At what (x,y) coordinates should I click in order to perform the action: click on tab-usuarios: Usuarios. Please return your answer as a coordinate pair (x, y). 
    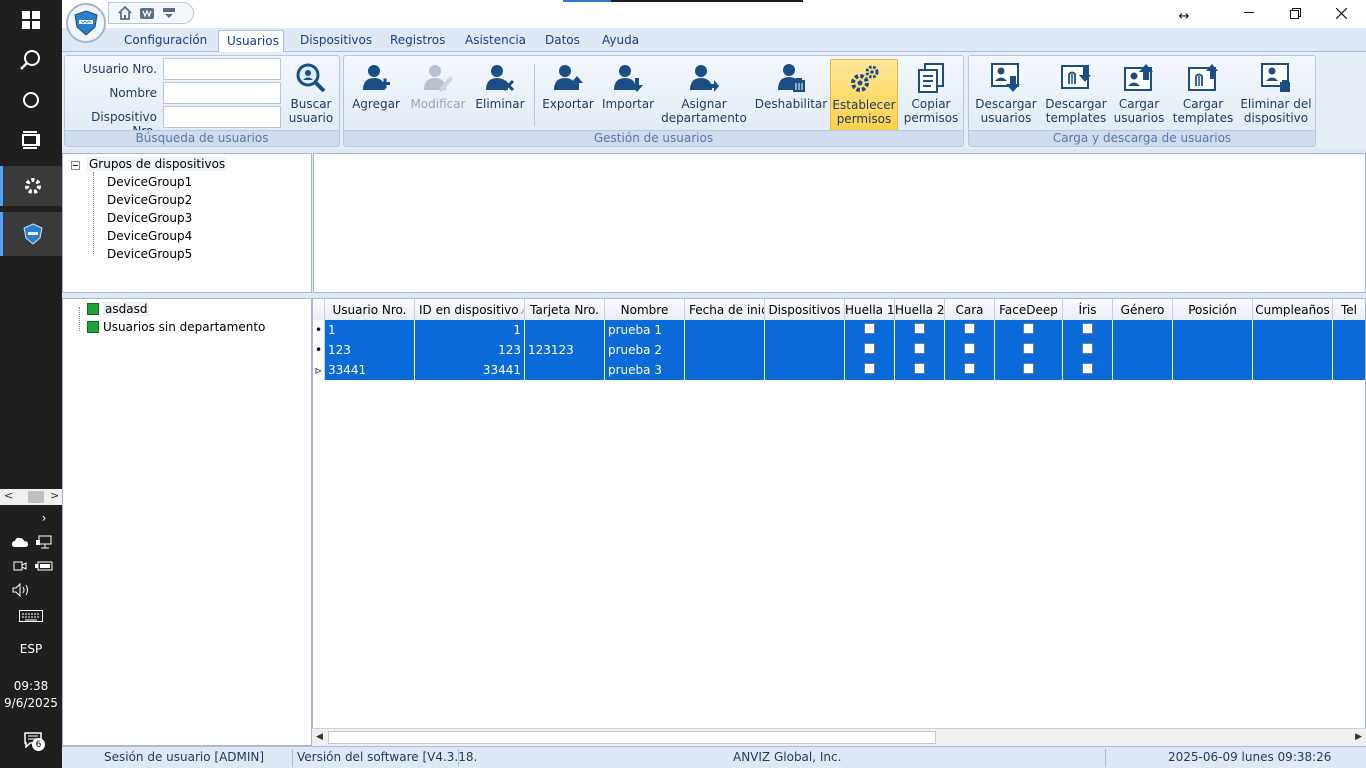
    Looking at the image, I should click on (251, 41).